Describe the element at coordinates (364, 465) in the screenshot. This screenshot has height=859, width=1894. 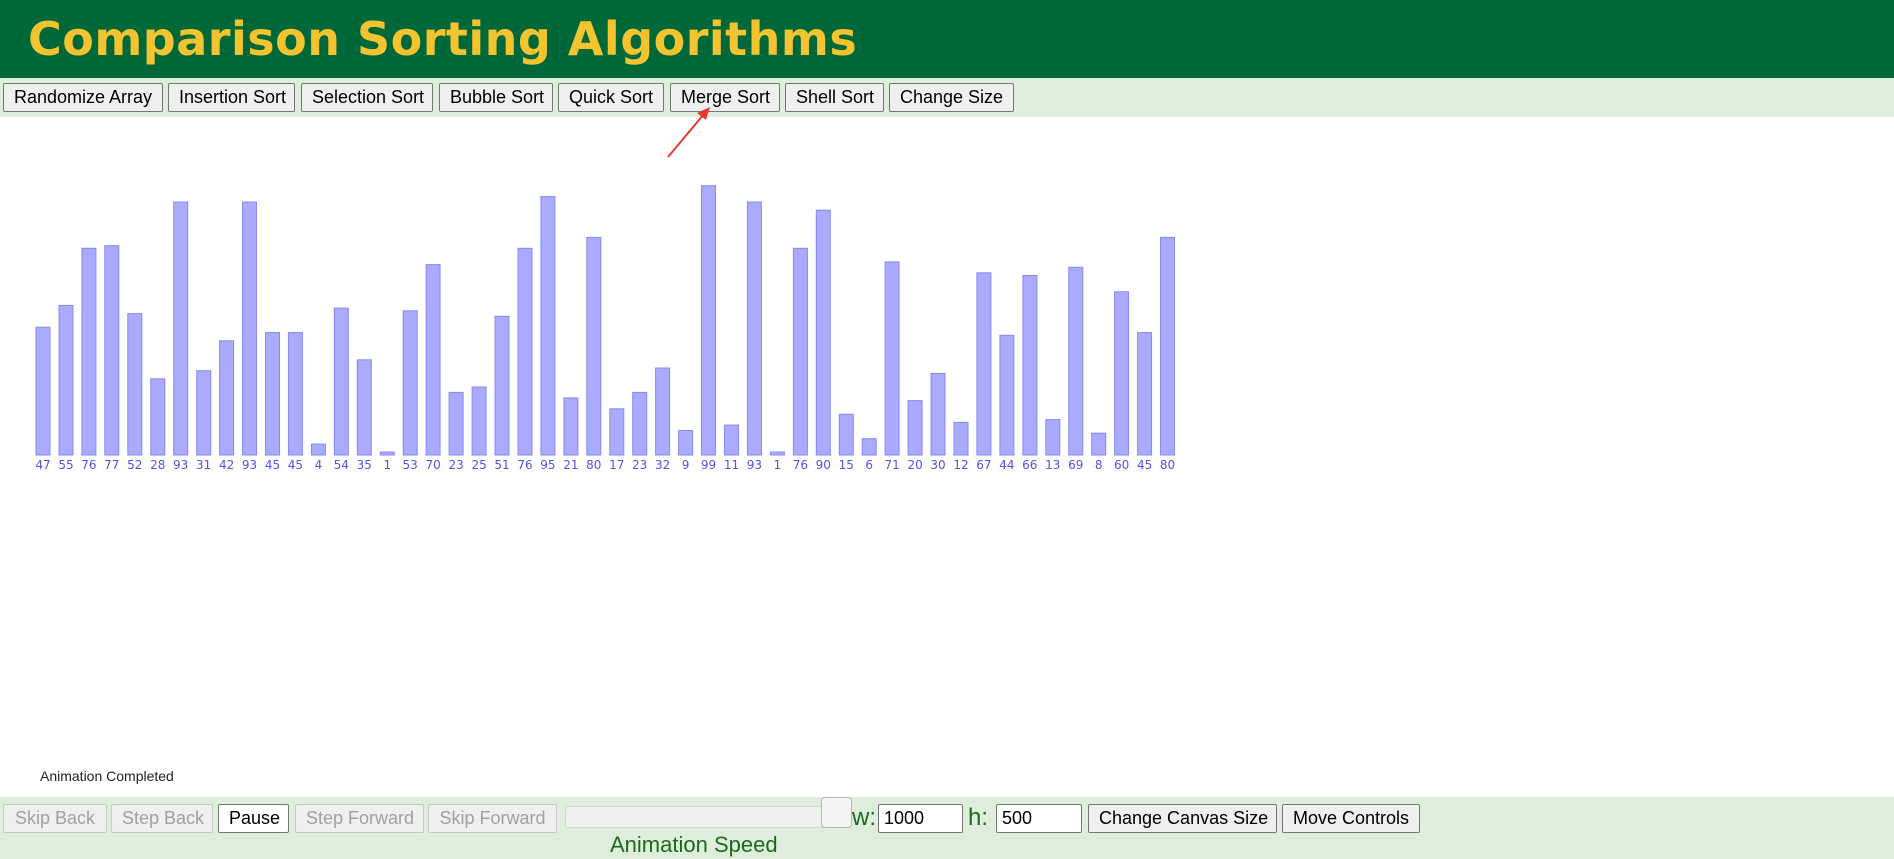
I see `array-value-label: 35` at that location.